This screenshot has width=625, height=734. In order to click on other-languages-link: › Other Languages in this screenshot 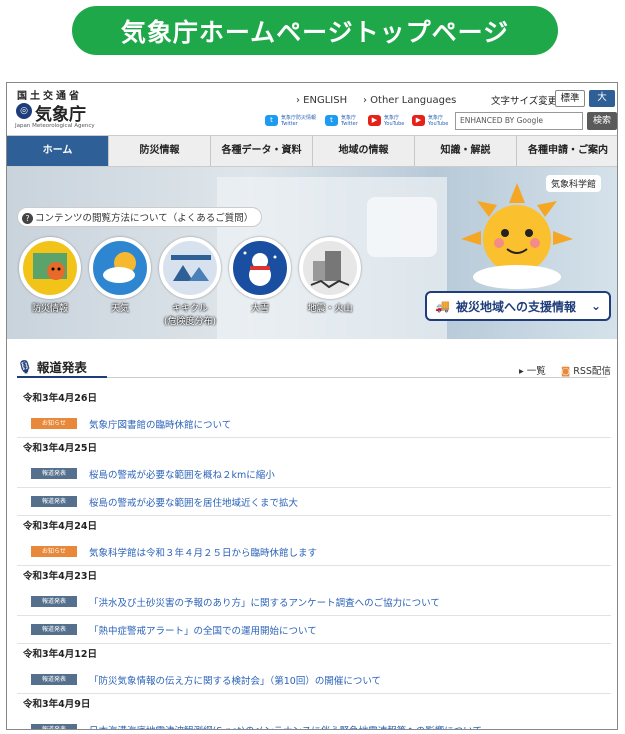, I will do `click(409, 100)`.